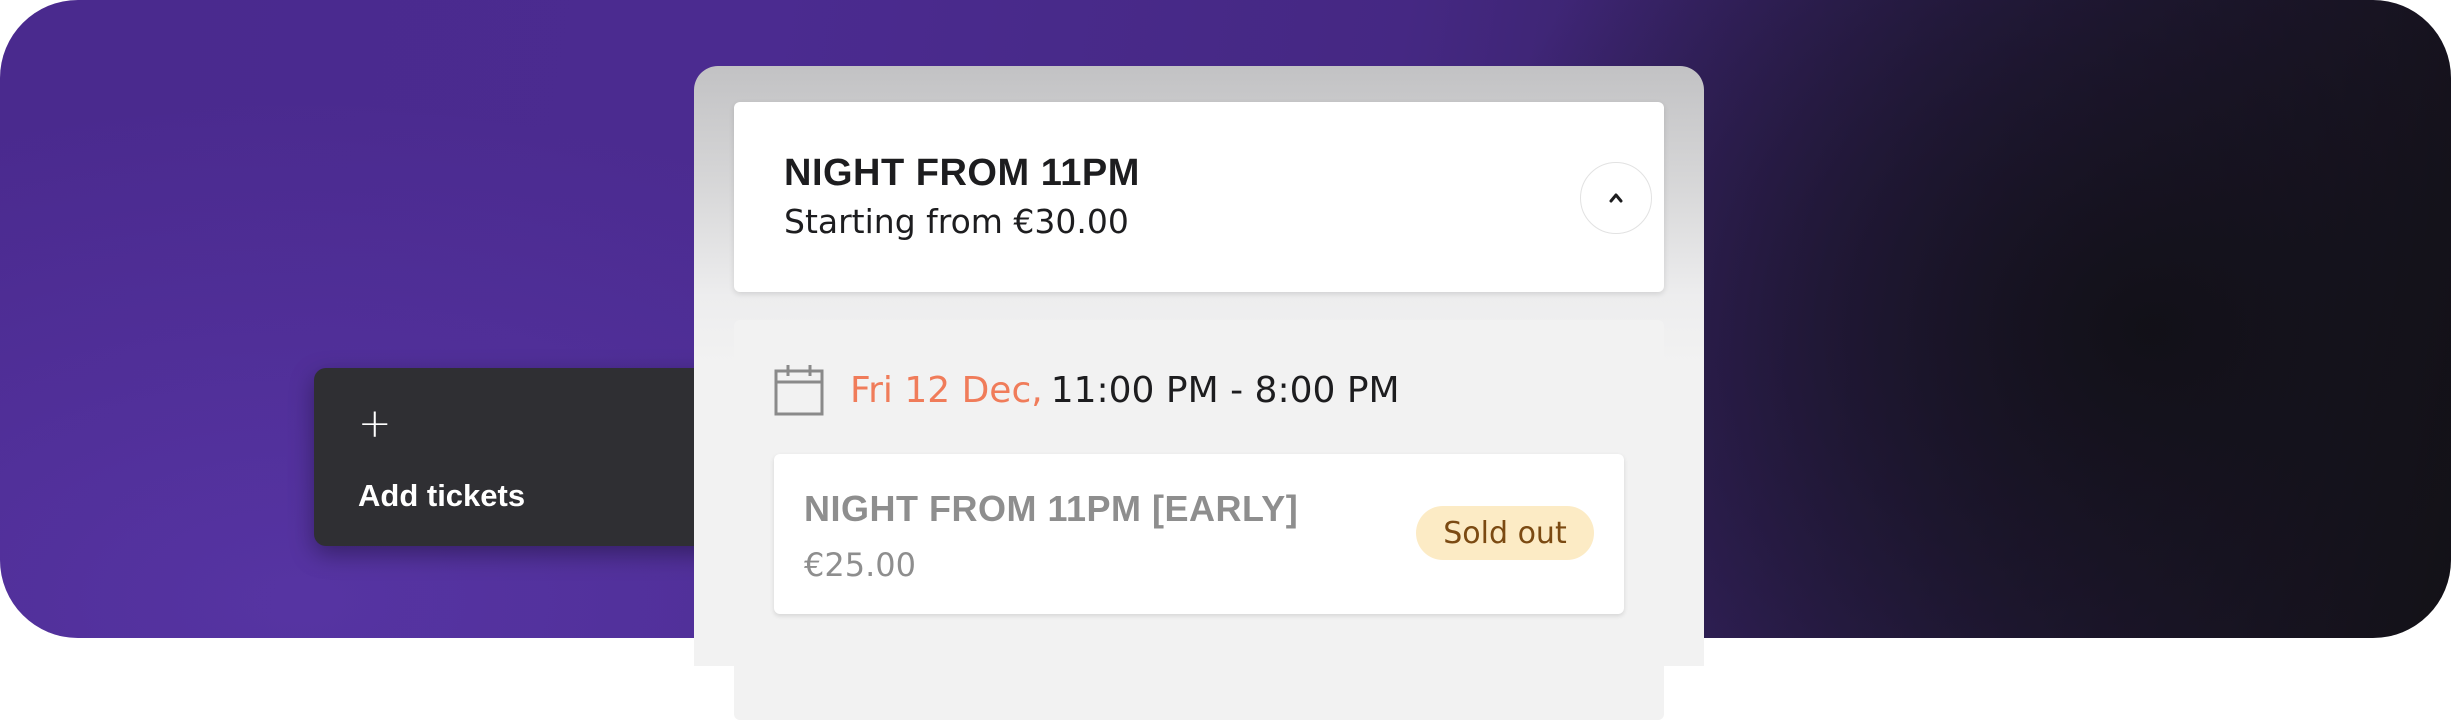  I want to click on calendar-icon, so click(799, 390).